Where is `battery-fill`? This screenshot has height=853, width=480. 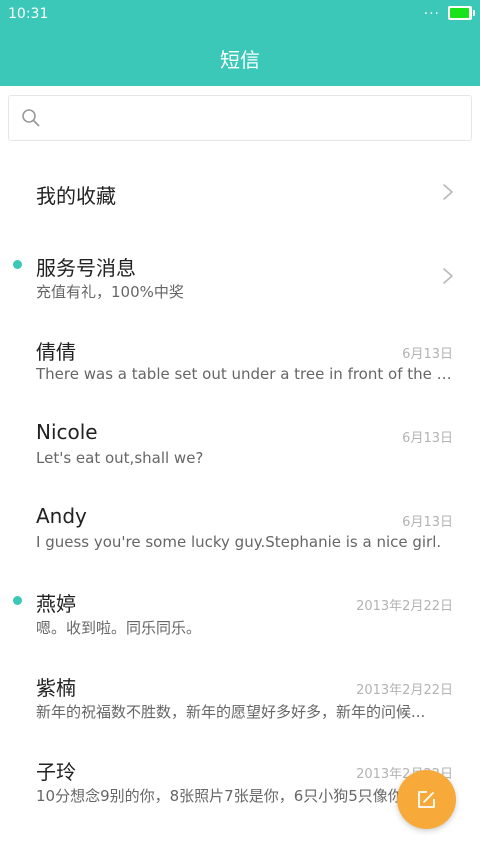 battery-fill is located at coordinates (459, 13).